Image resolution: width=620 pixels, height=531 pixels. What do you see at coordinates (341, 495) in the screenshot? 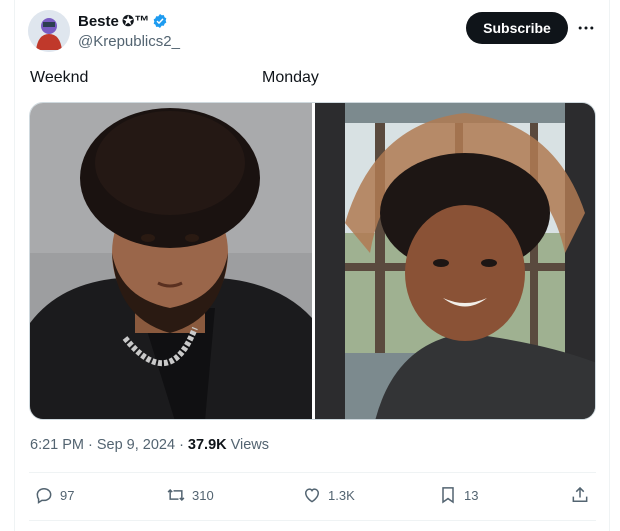
I see `like-count: 1.3K` at bounding box center [341, 495].